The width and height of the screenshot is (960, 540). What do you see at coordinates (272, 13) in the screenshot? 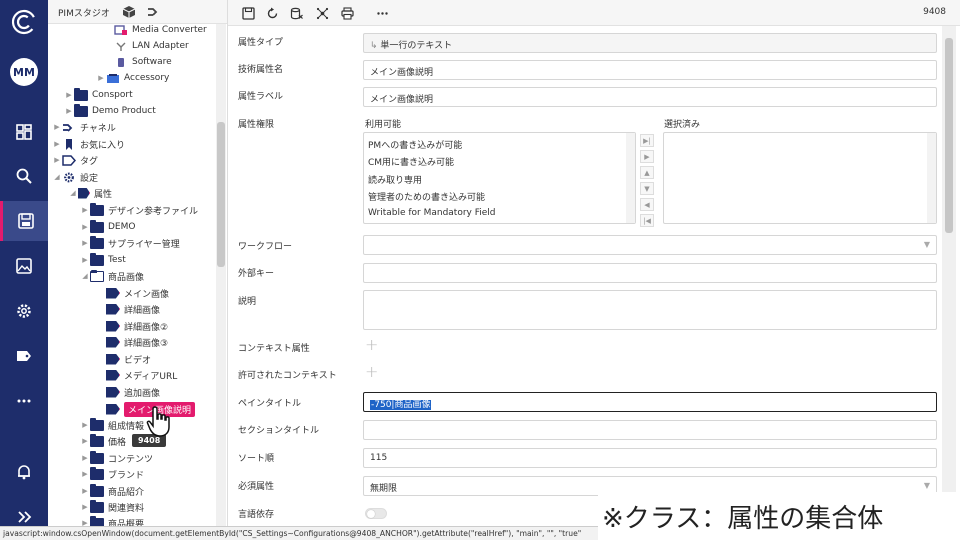
I see `refresh-icon` at bounding box center [272, 13].